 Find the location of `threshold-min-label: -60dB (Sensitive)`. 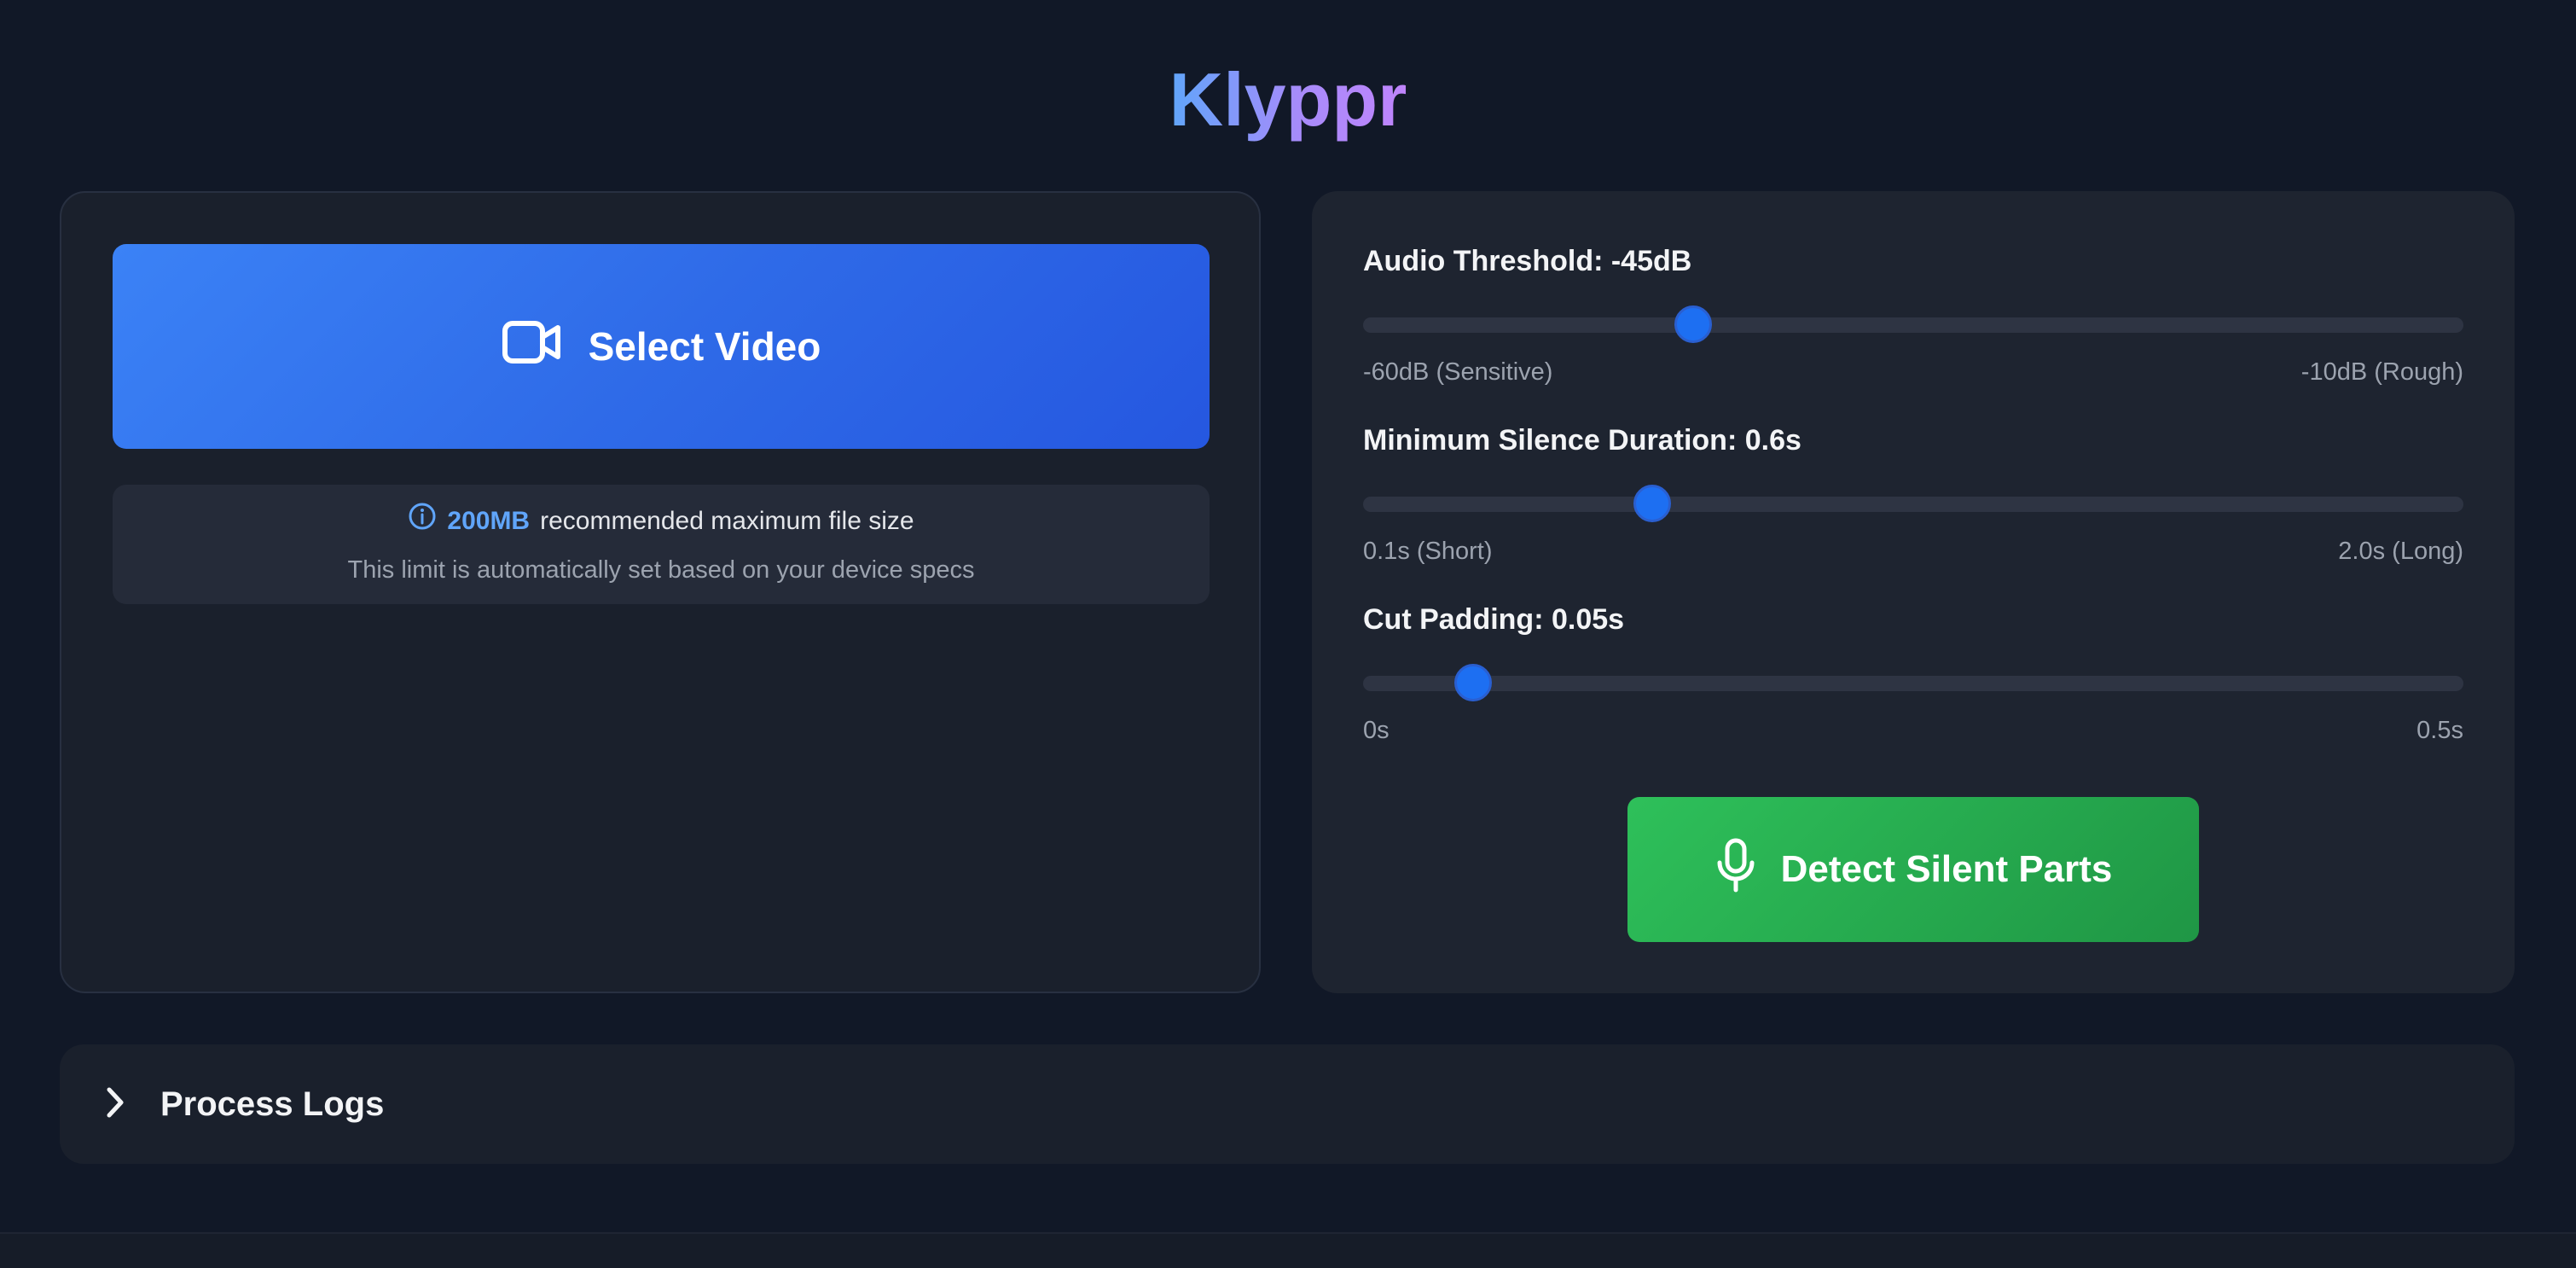

threshold-min-label: -60dB (Sensitive) is located at coordinates (1458, 372).